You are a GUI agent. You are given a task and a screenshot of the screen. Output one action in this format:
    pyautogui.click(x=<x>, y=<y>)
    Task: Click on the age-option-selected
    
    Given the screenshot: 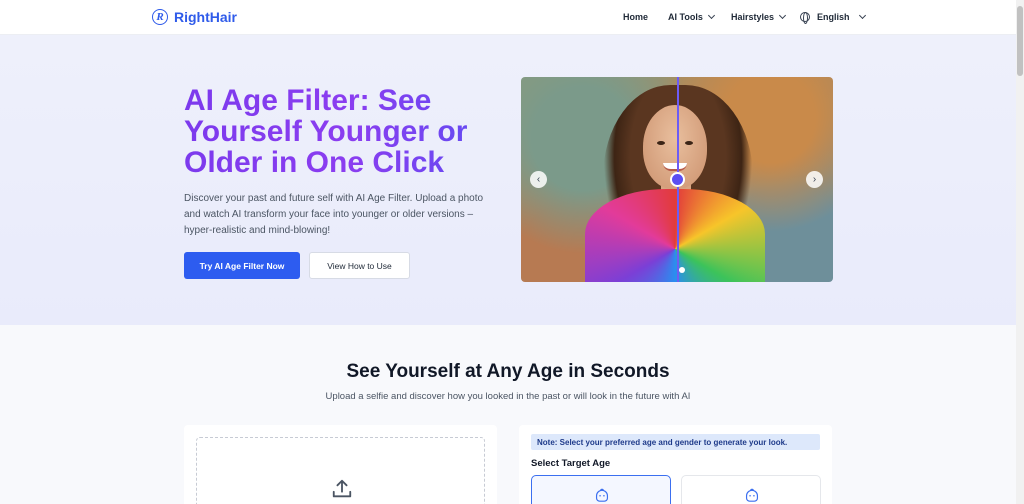 What is the action you would take?
    pyautogui.click(x=601, y=489)
    